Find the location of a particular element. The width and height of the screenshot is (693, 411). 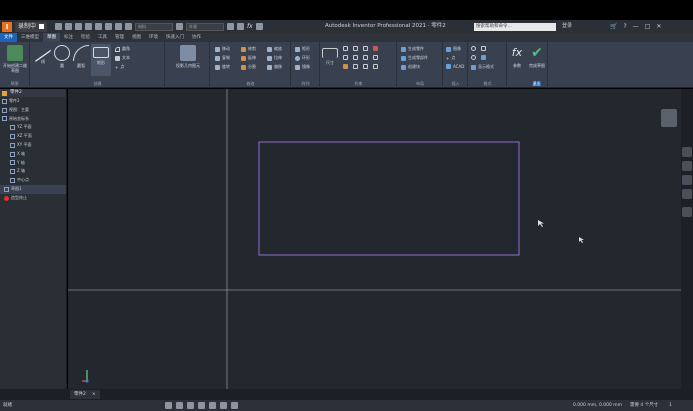

copy-button: 复制 is located at coordinates (222, 58).